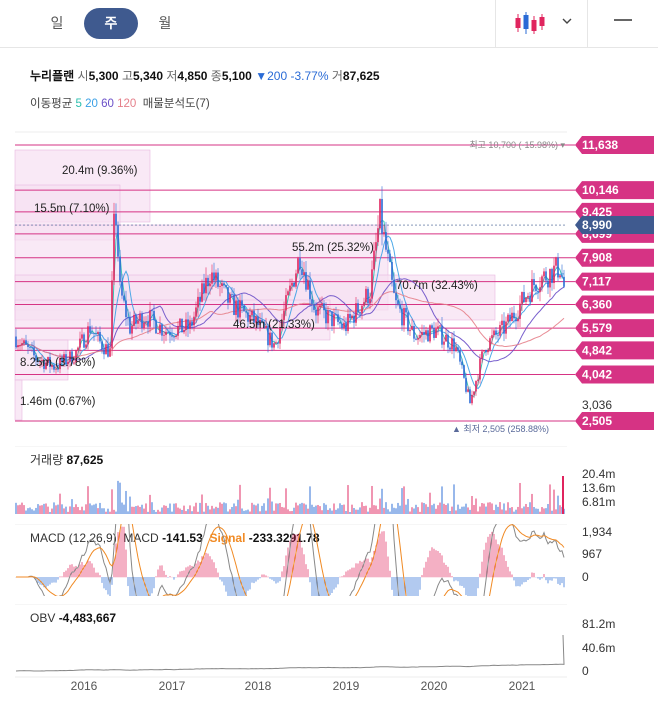 This screenshot has height=711, width=658. I want to click on volume-profile-label: 매물분석도(7), so click(176, 104).